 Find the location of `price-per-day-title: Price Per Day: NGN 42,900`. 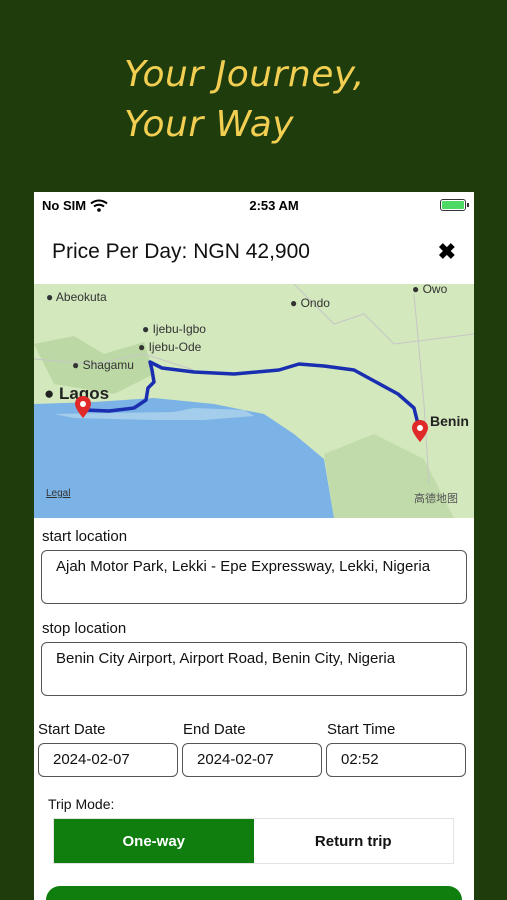

price-per-day-title: Price Per Day: NGN 42,900 is located at coordinates (181, 251).